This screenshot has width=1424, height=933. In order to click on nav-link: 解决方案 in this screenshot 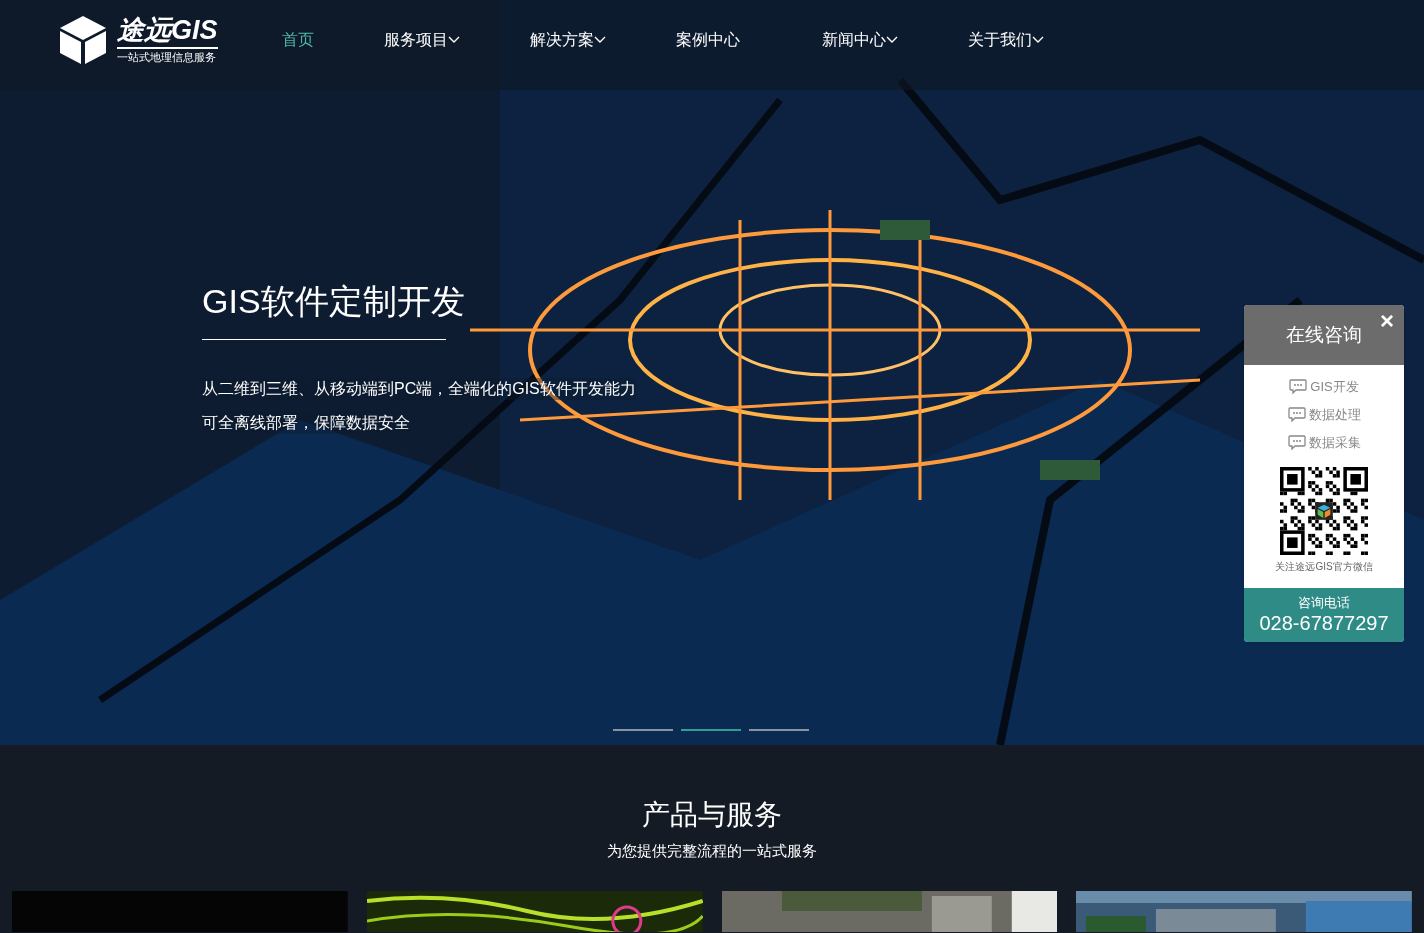, I will do `click(583, 40)`.